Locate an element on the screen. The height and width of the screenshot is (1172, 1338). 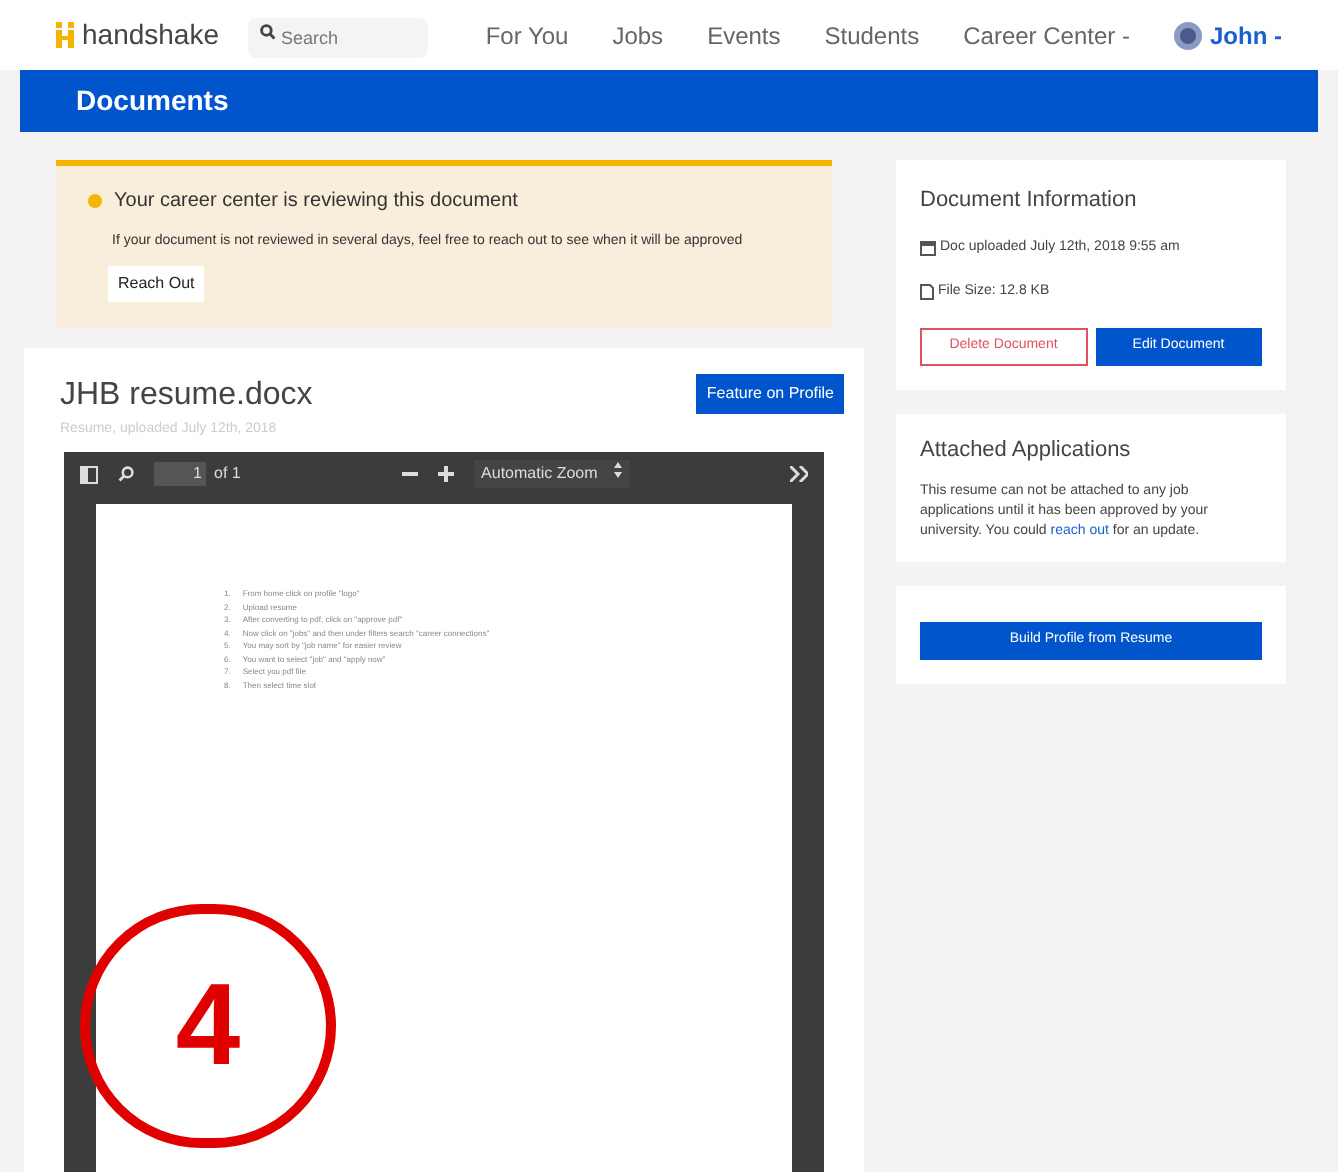
page-title: Documents is located at coordinates (152, 101).